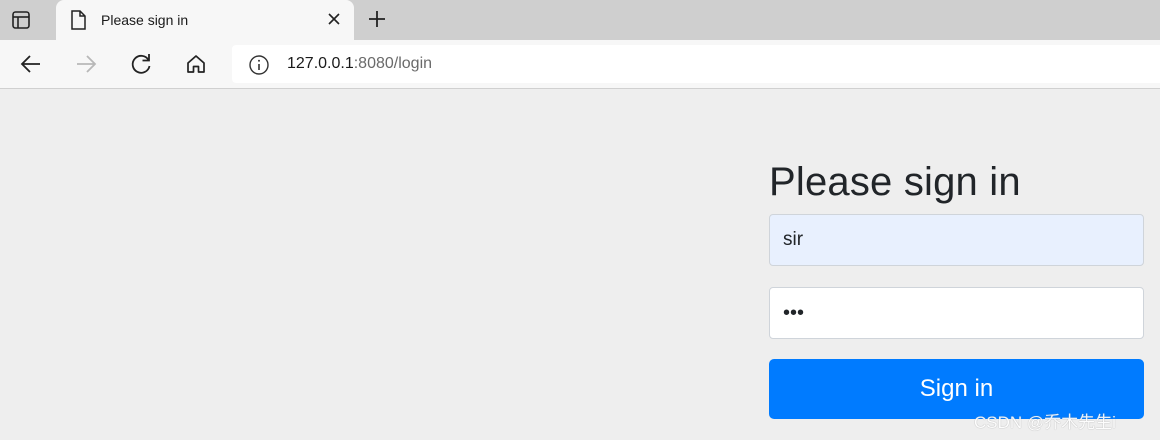 This screenshot has height=440, width=1160. I want to click on forward-arrow-icon, so click(86, 64).